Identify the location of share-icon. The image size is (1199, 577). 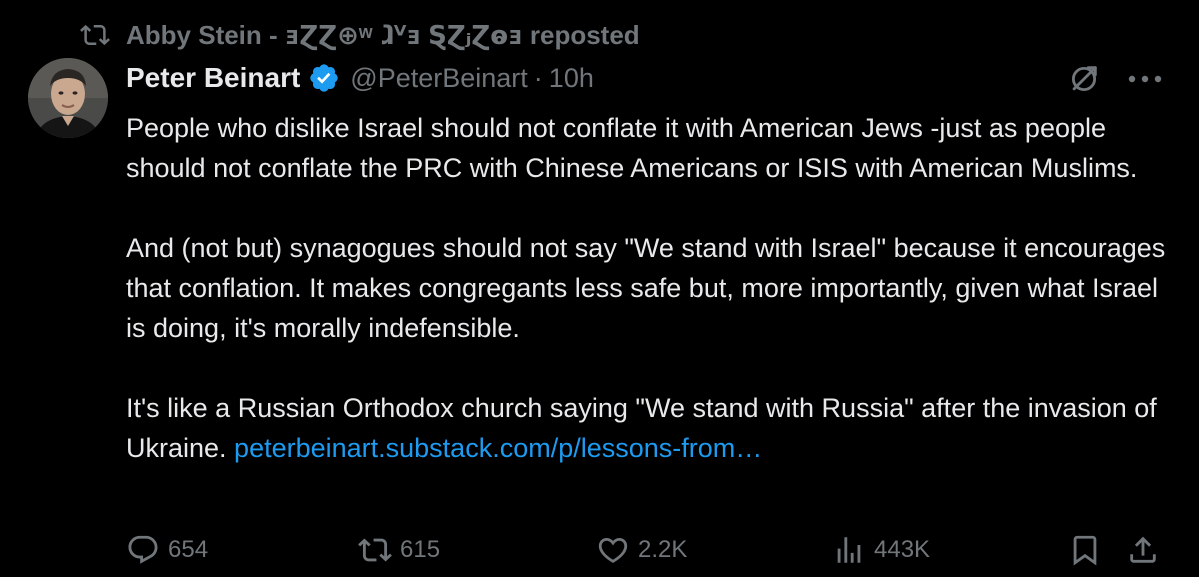
(1143, 550).